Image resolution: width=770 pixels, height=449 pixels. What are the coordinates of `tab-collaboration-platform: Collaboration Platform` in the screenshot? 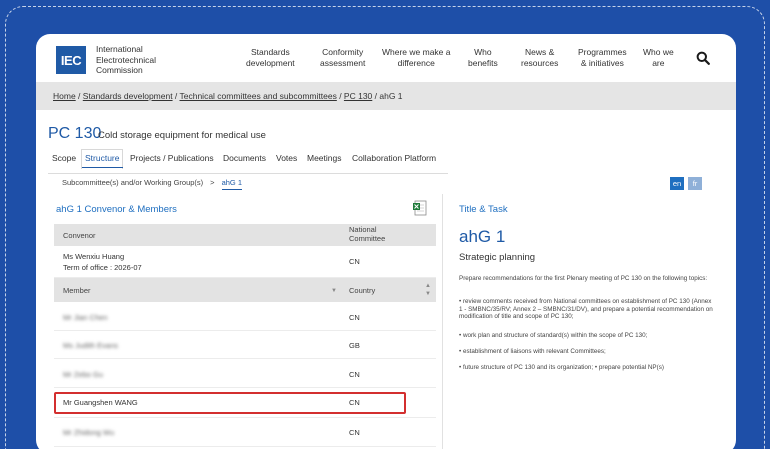 It's located at (394, 158).